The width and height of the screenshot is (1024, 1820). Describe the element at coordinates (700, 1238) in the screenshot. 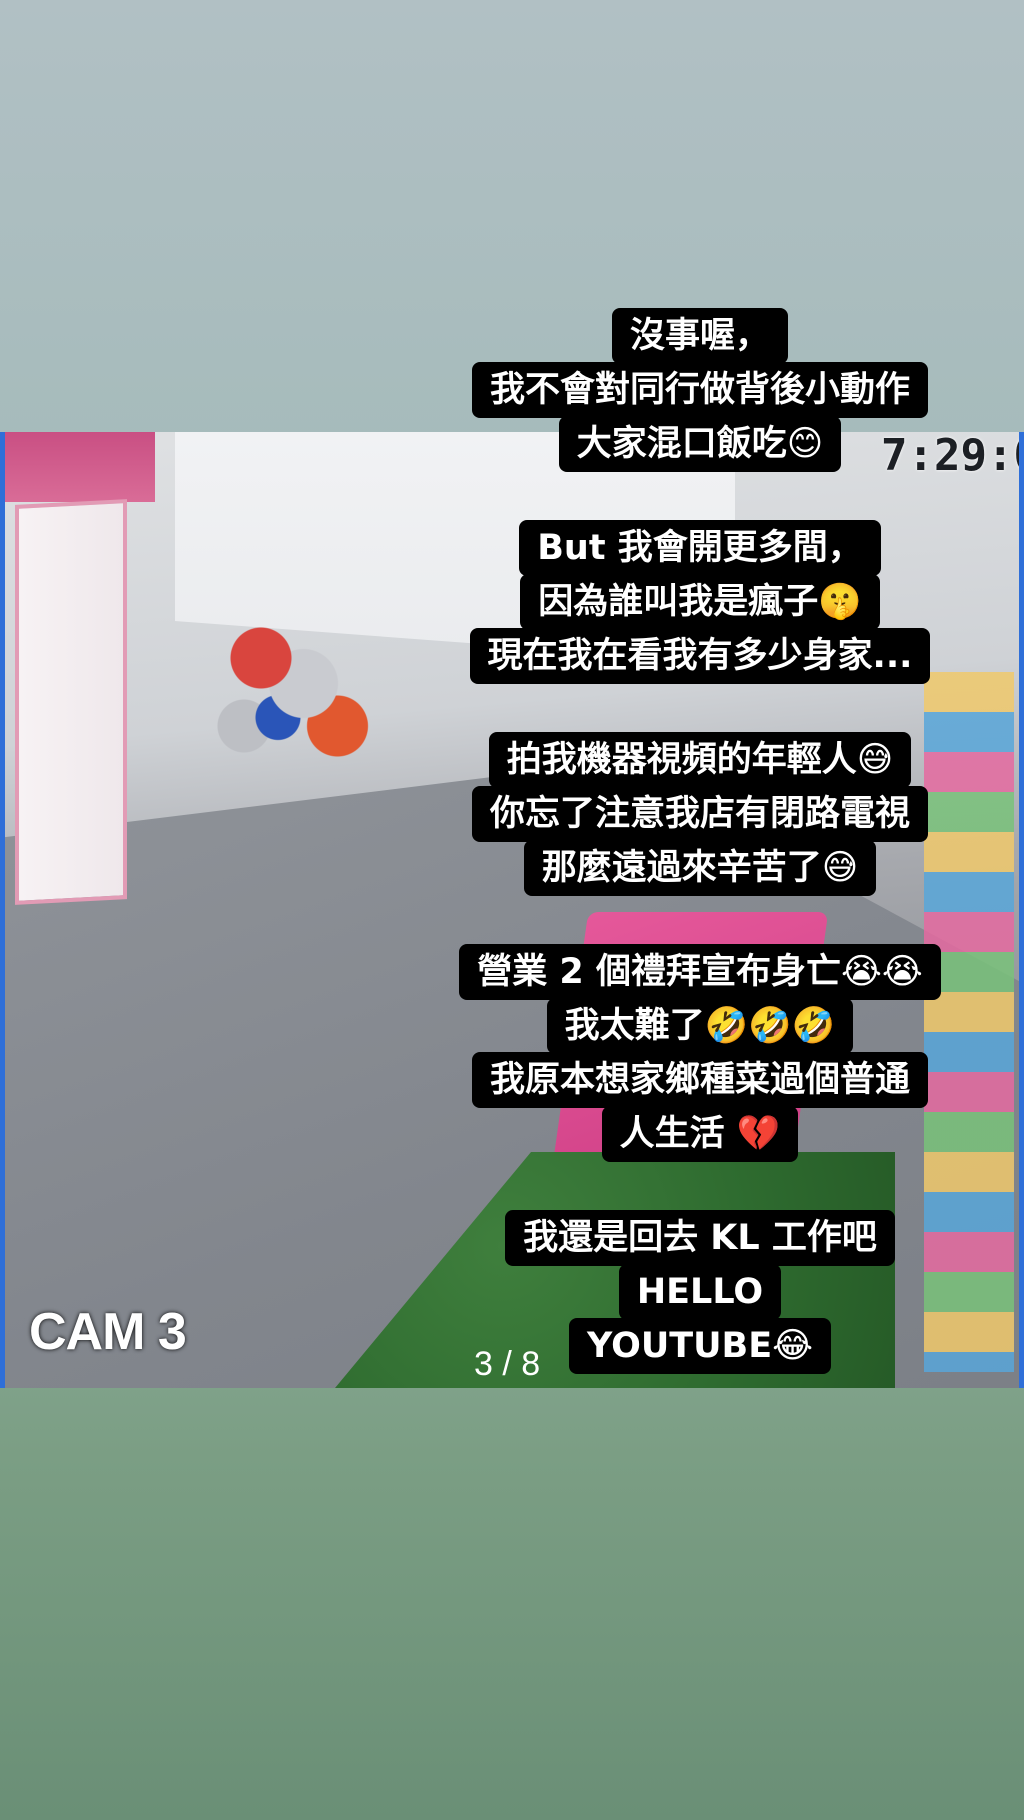

I see `caption-line: 我還是回去 KL 工作吧` at that location.